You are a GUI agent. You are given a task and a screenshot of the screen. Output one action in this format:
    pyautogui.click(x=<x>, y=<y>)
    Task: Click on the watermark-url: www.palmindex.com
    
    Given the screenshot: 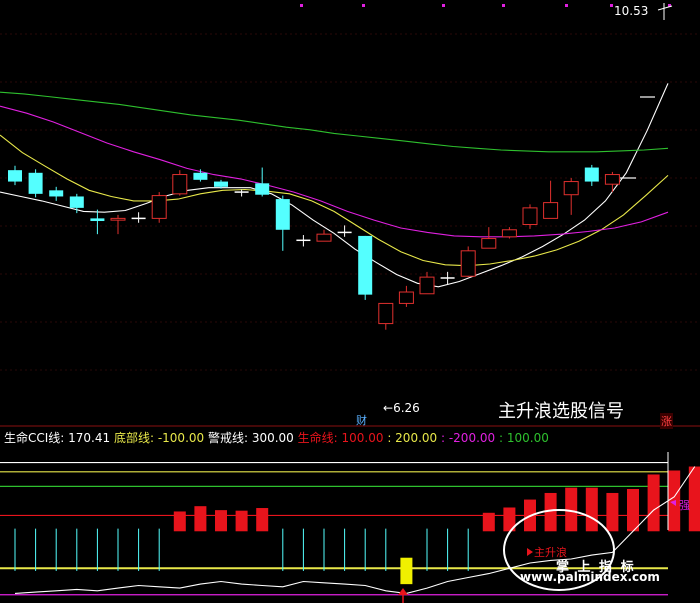 What is the action you would take?
    pyautogui.click(x=590, y=577)
    